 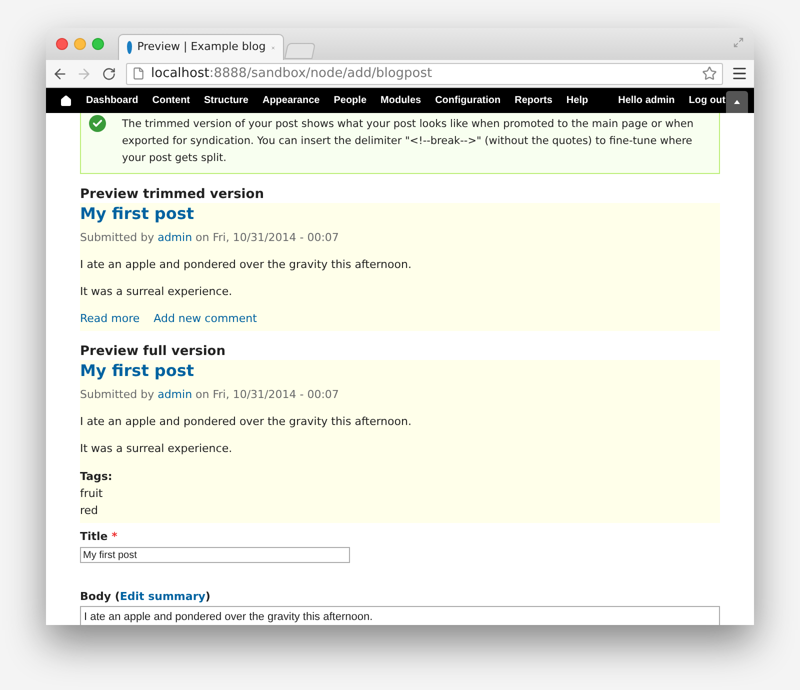 What do you see at coordinates (94, 536) in the screenshot?
I see `title-label: Title` at bounding box center [94, 536].